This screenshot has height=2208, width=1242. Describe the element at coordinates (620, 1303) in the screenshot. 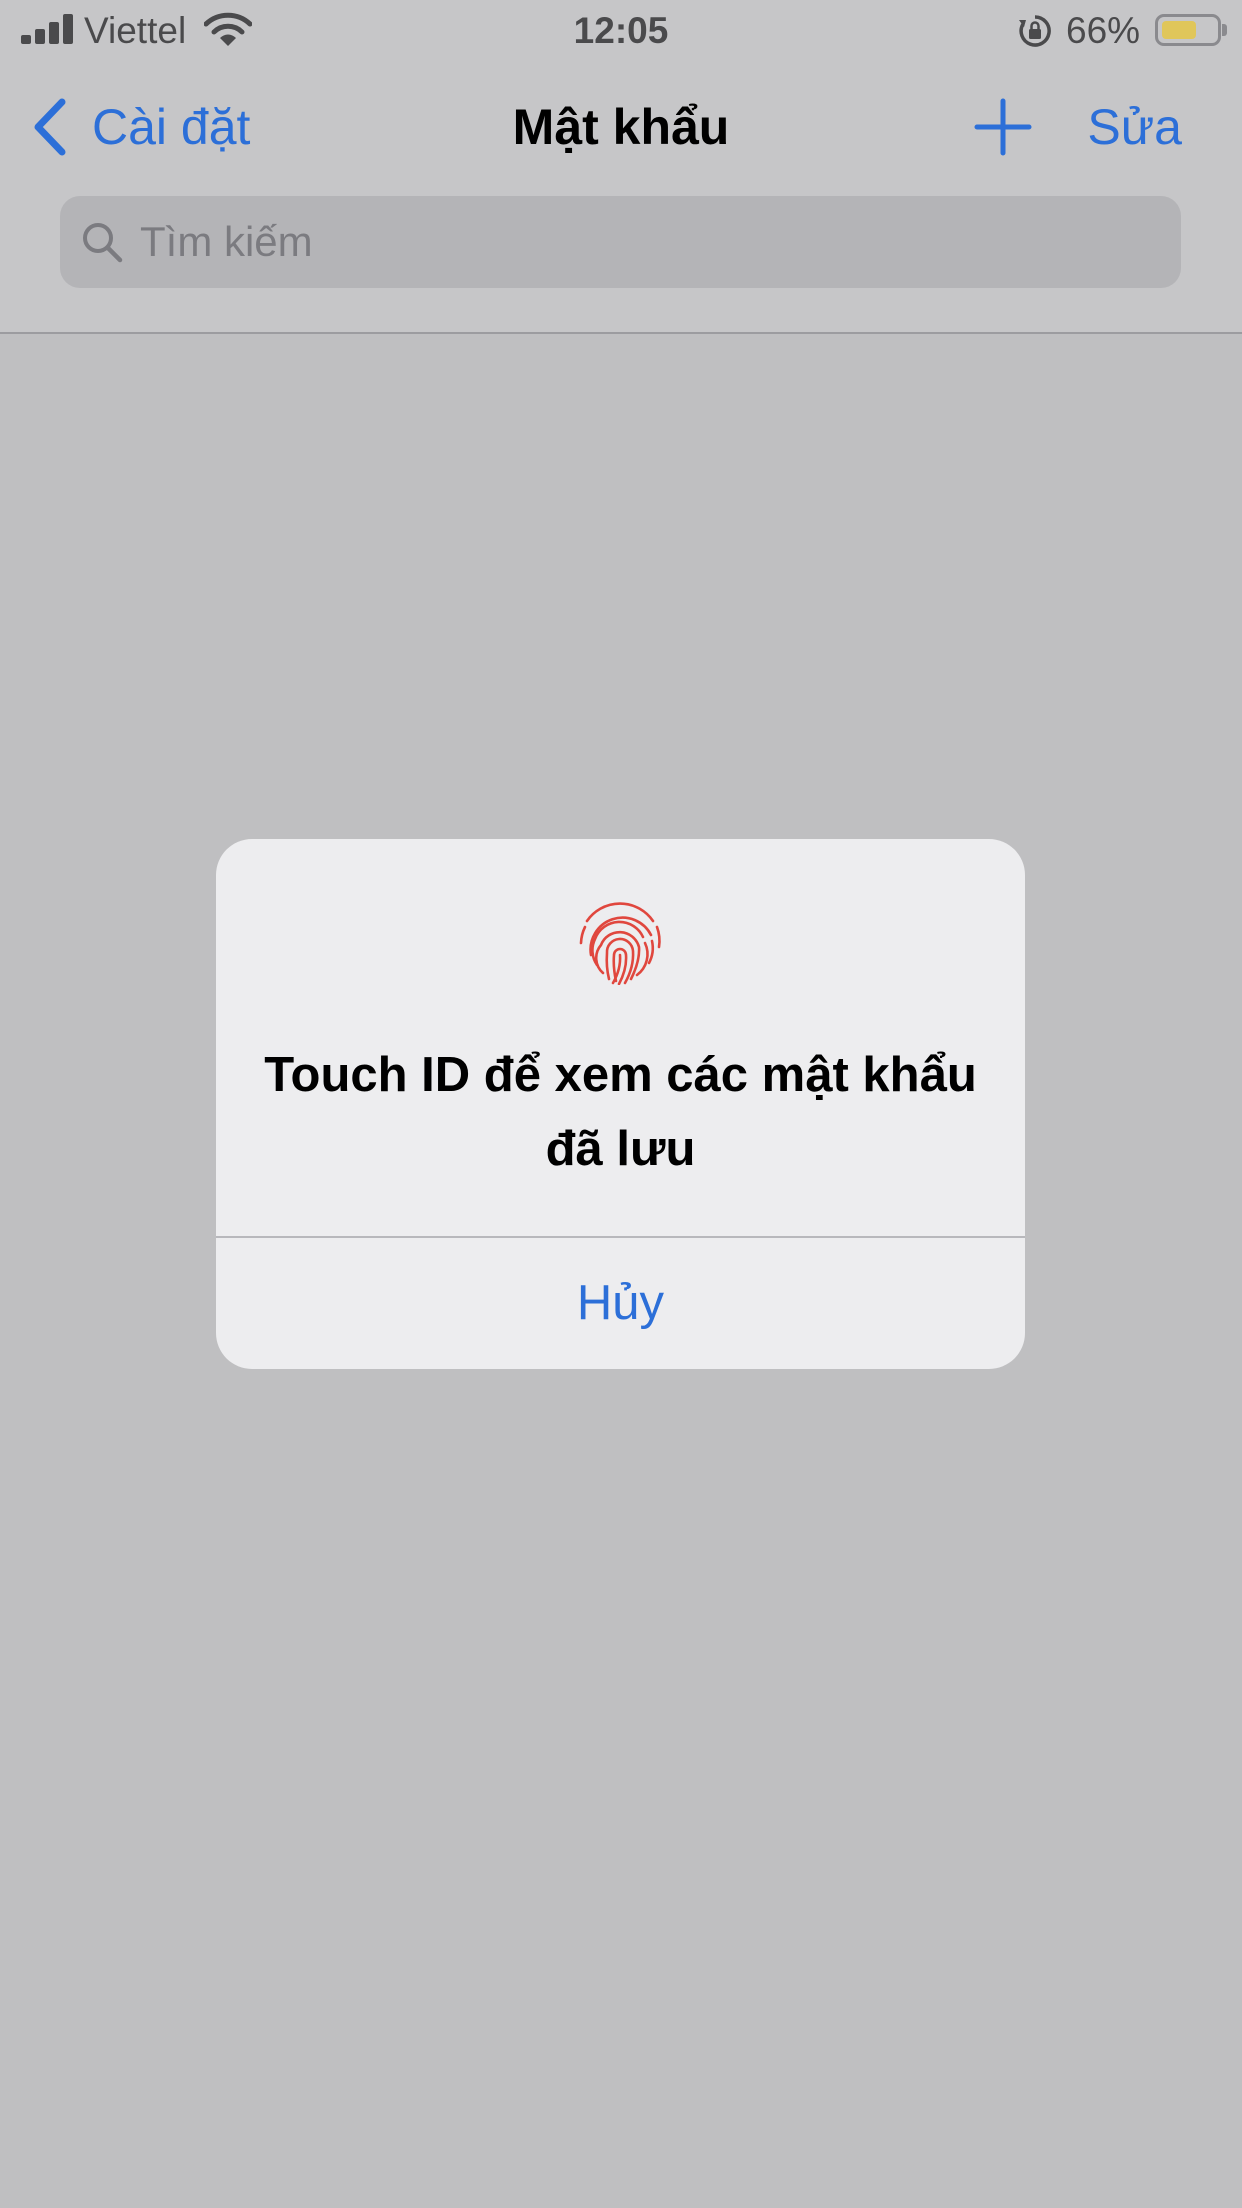

I see `cancel-button: Hủy` at that location.